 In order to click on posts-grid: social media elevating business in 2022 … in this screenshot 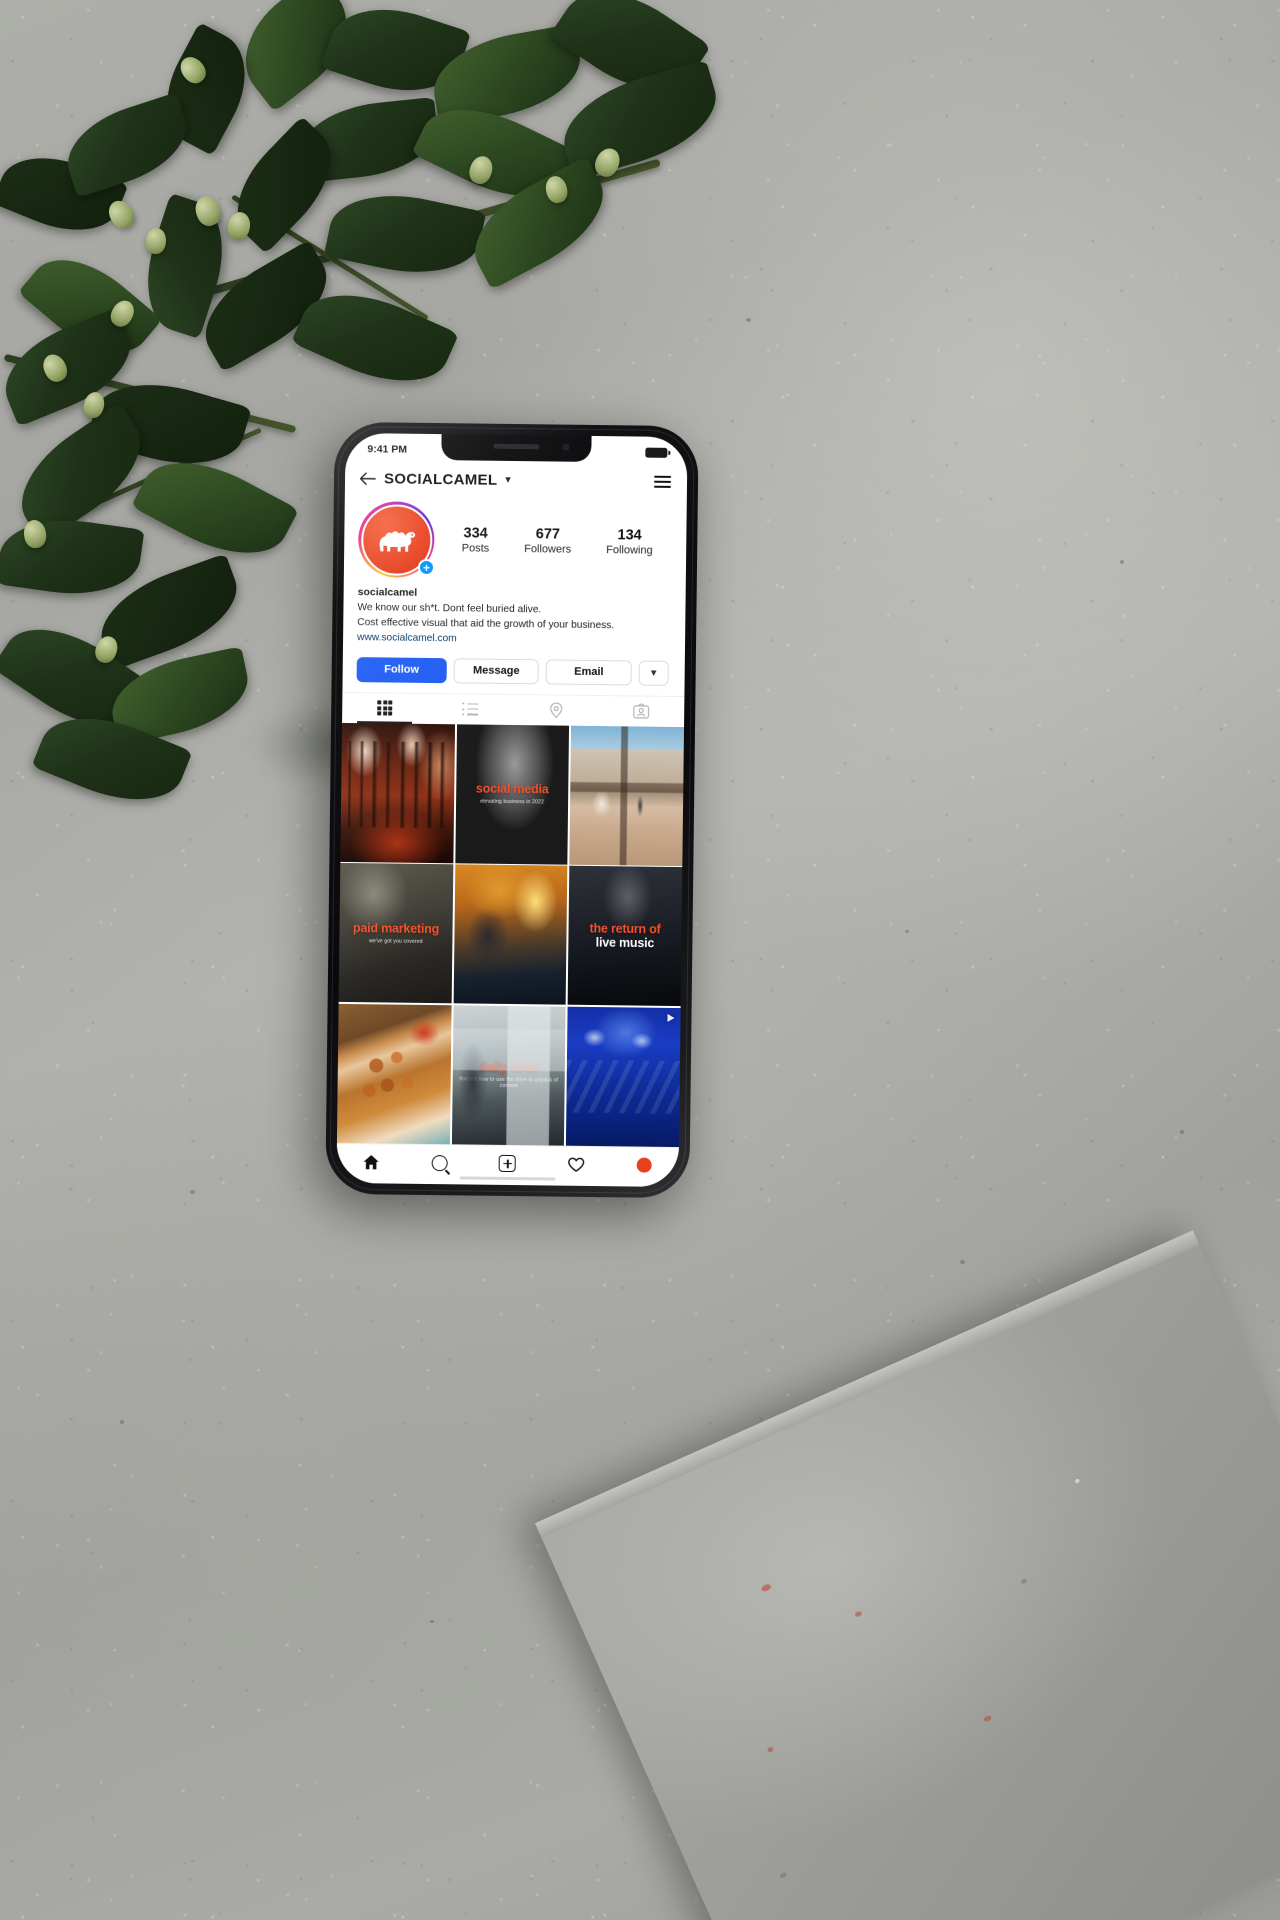, I will do `click(510, 935)`.